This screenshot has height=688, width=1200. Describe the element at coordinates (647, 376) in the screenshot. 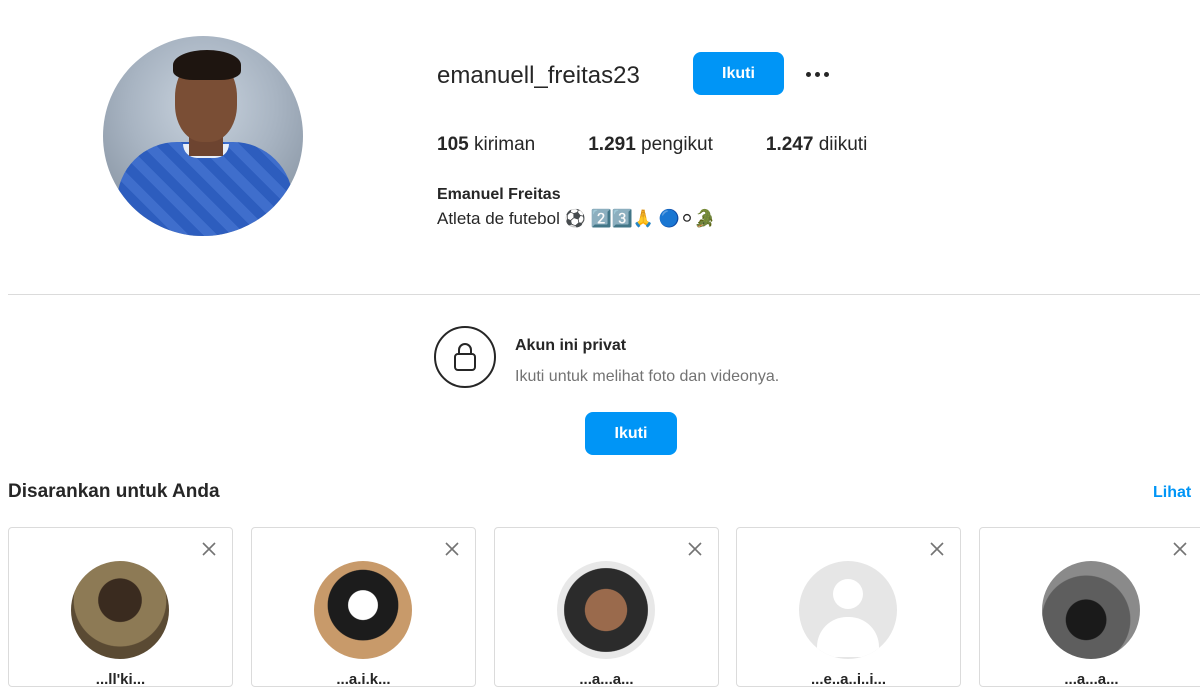

I see `private-account-subtitle: Ikuti untuk melihat foto dan videonya.` at that location.